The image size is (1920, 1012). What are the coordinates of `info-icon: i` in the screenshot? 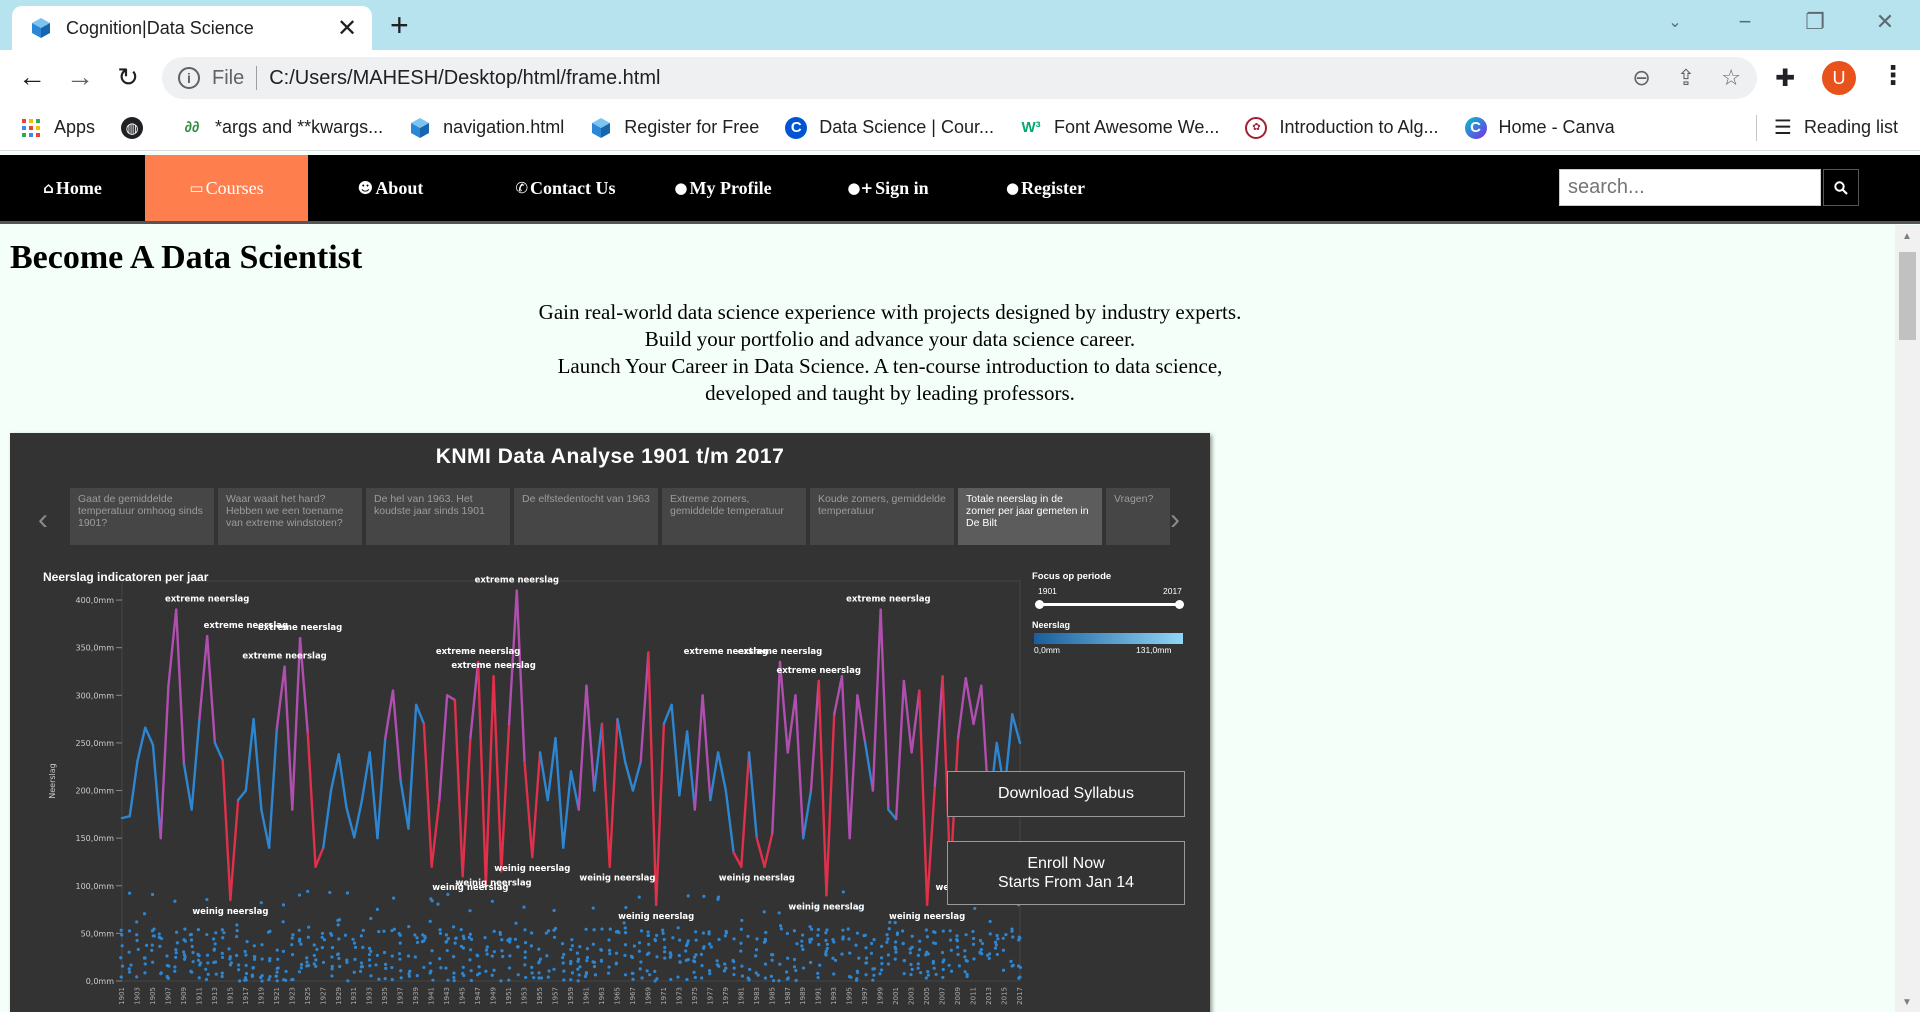 It's located at (189, 78).